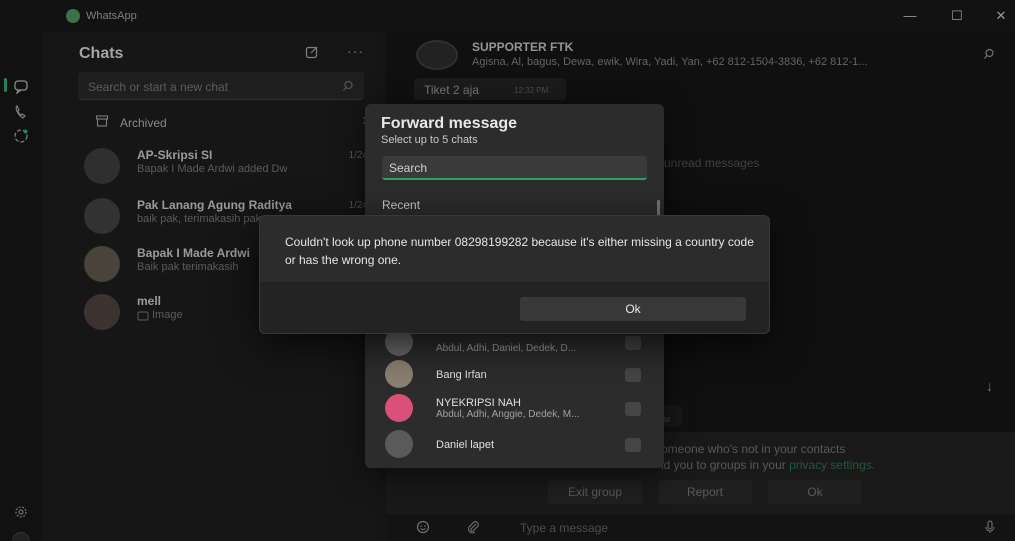 This screenshot has width=1015, height=541. I want to click on forward-chat-item: Daniel lapet, so click(517, 445).